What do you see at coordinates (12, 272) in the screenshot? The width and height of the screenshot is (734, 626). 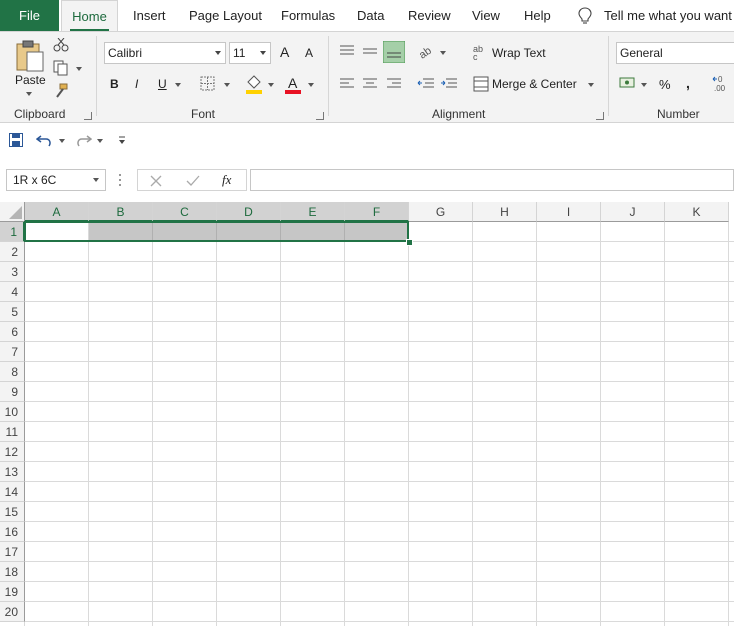 I see `row-header-3: 3` at bounding box center [12, 272].